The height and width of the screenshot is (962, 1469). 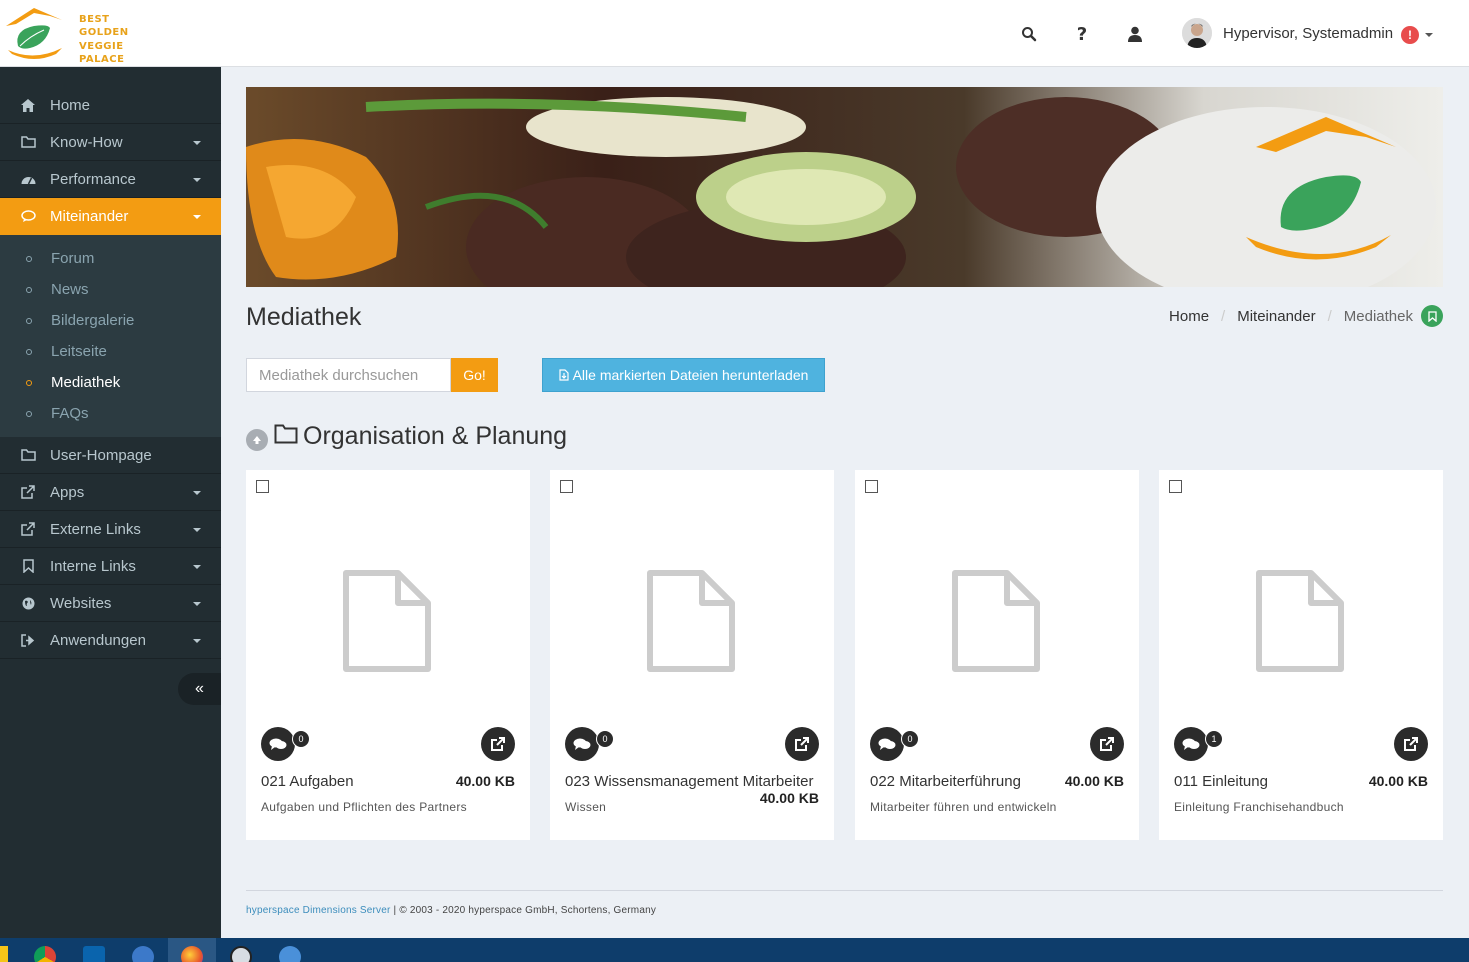 I want to click on sidebar-item-externe-links: Externe Links, so click(x=110, y=529).